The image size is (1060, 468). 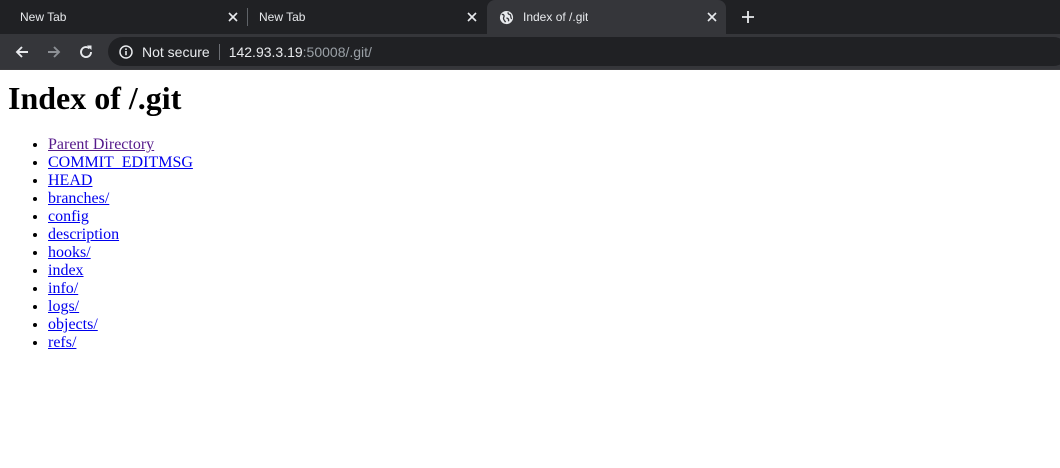 I want to click on globe-icon, so click(x=506, y=17).